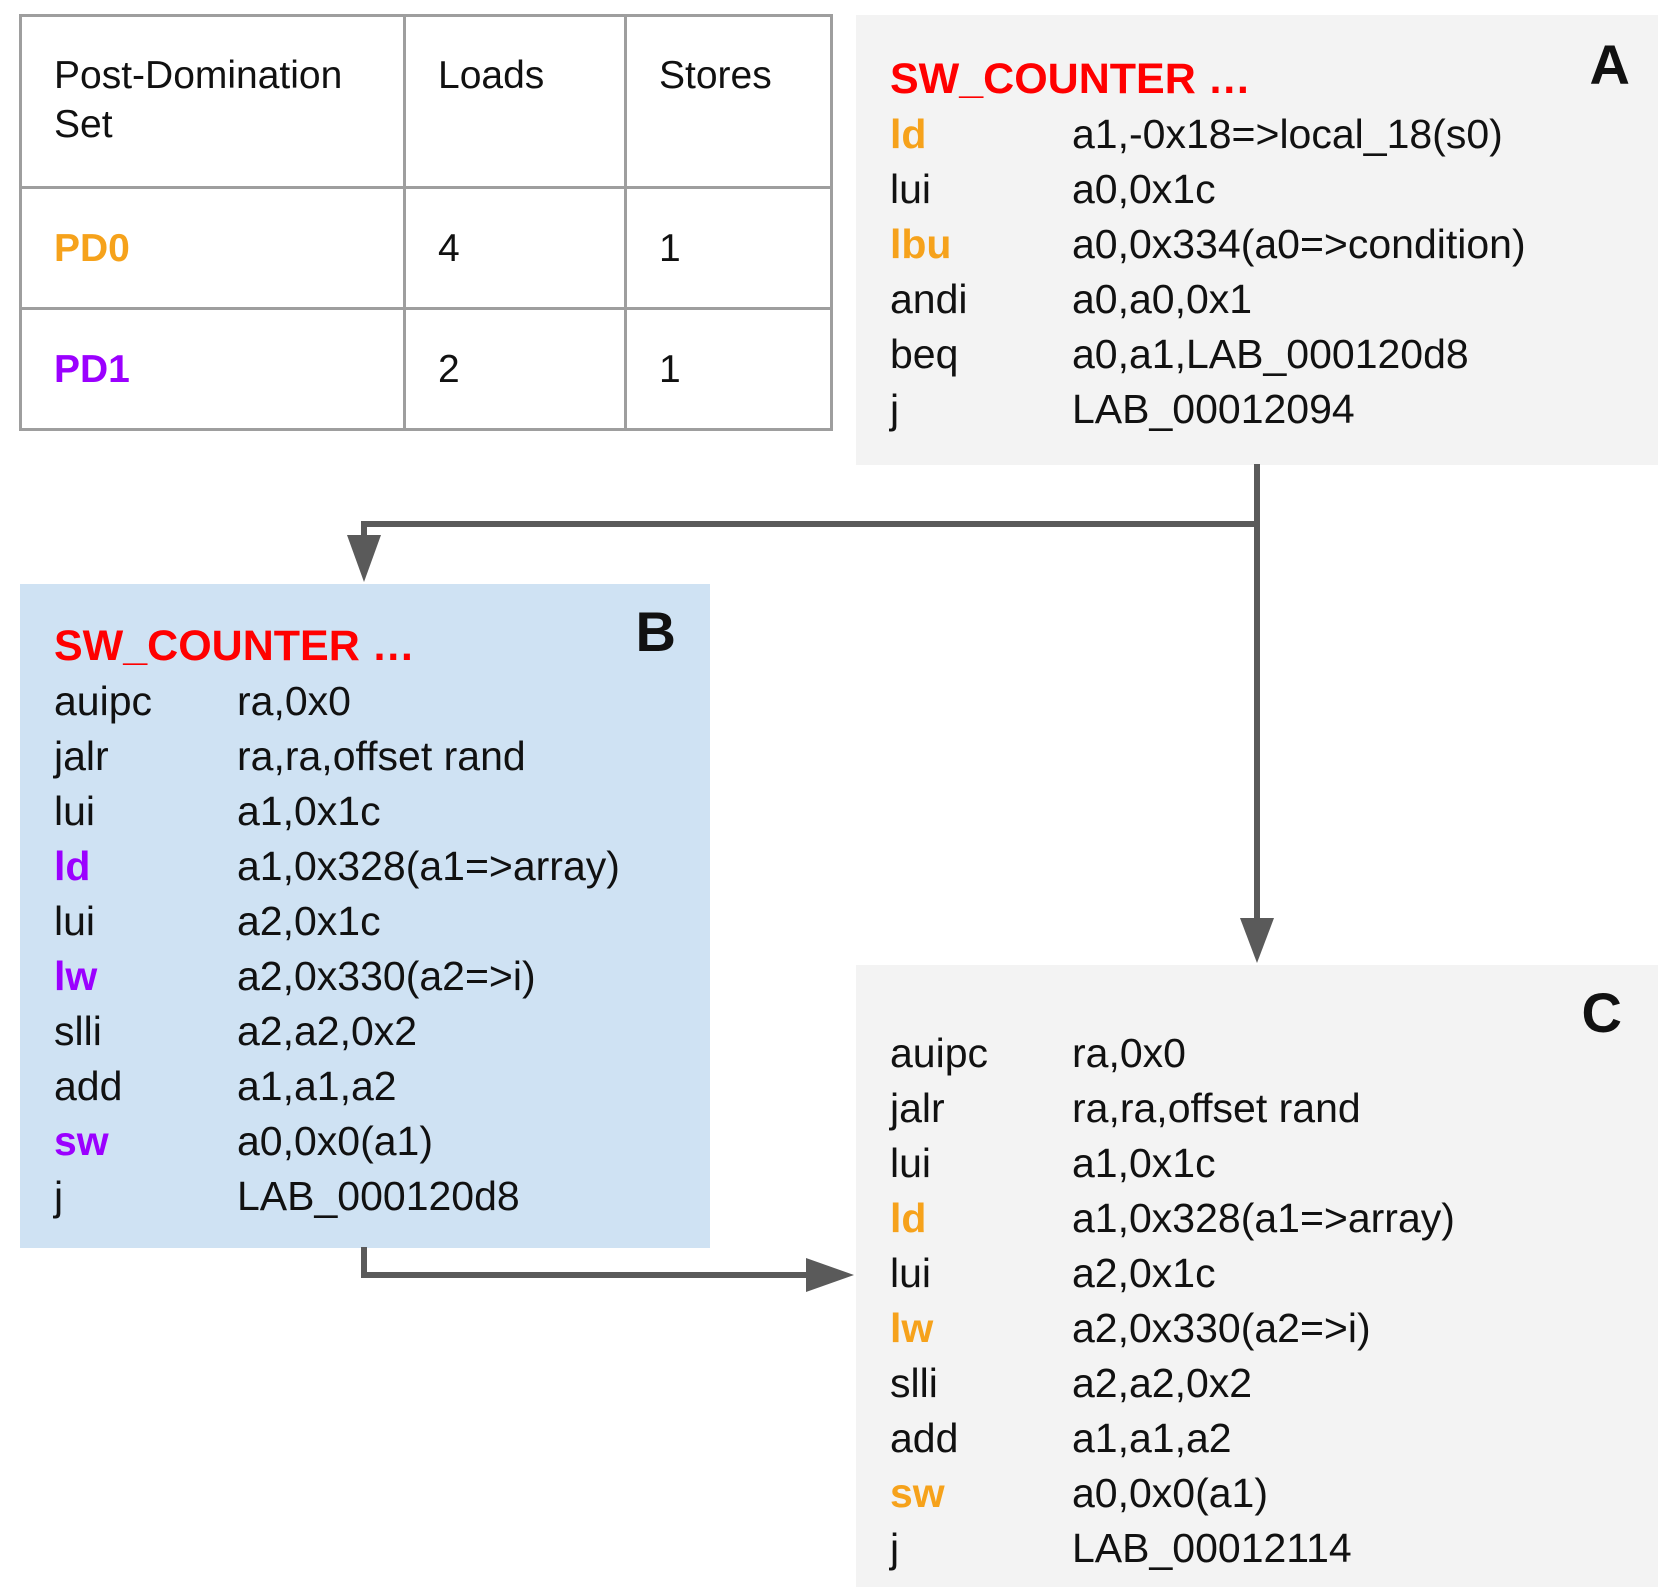 This screenshot has width=1661, height=1595. Describe the element at coordinates (587, 1262) in the screenshot. I see `edge-b-to-c` at that location.